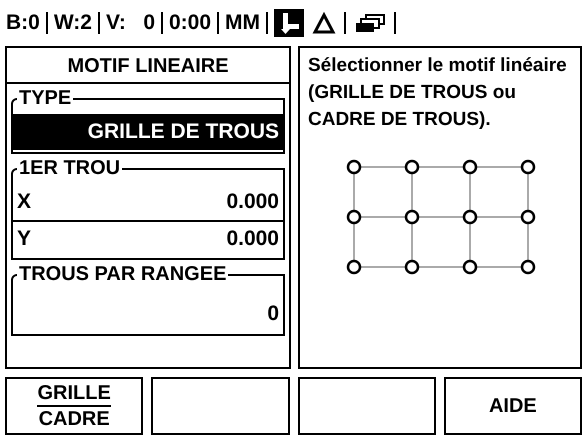  I want to click on status-text: MM, so click(242, 23).